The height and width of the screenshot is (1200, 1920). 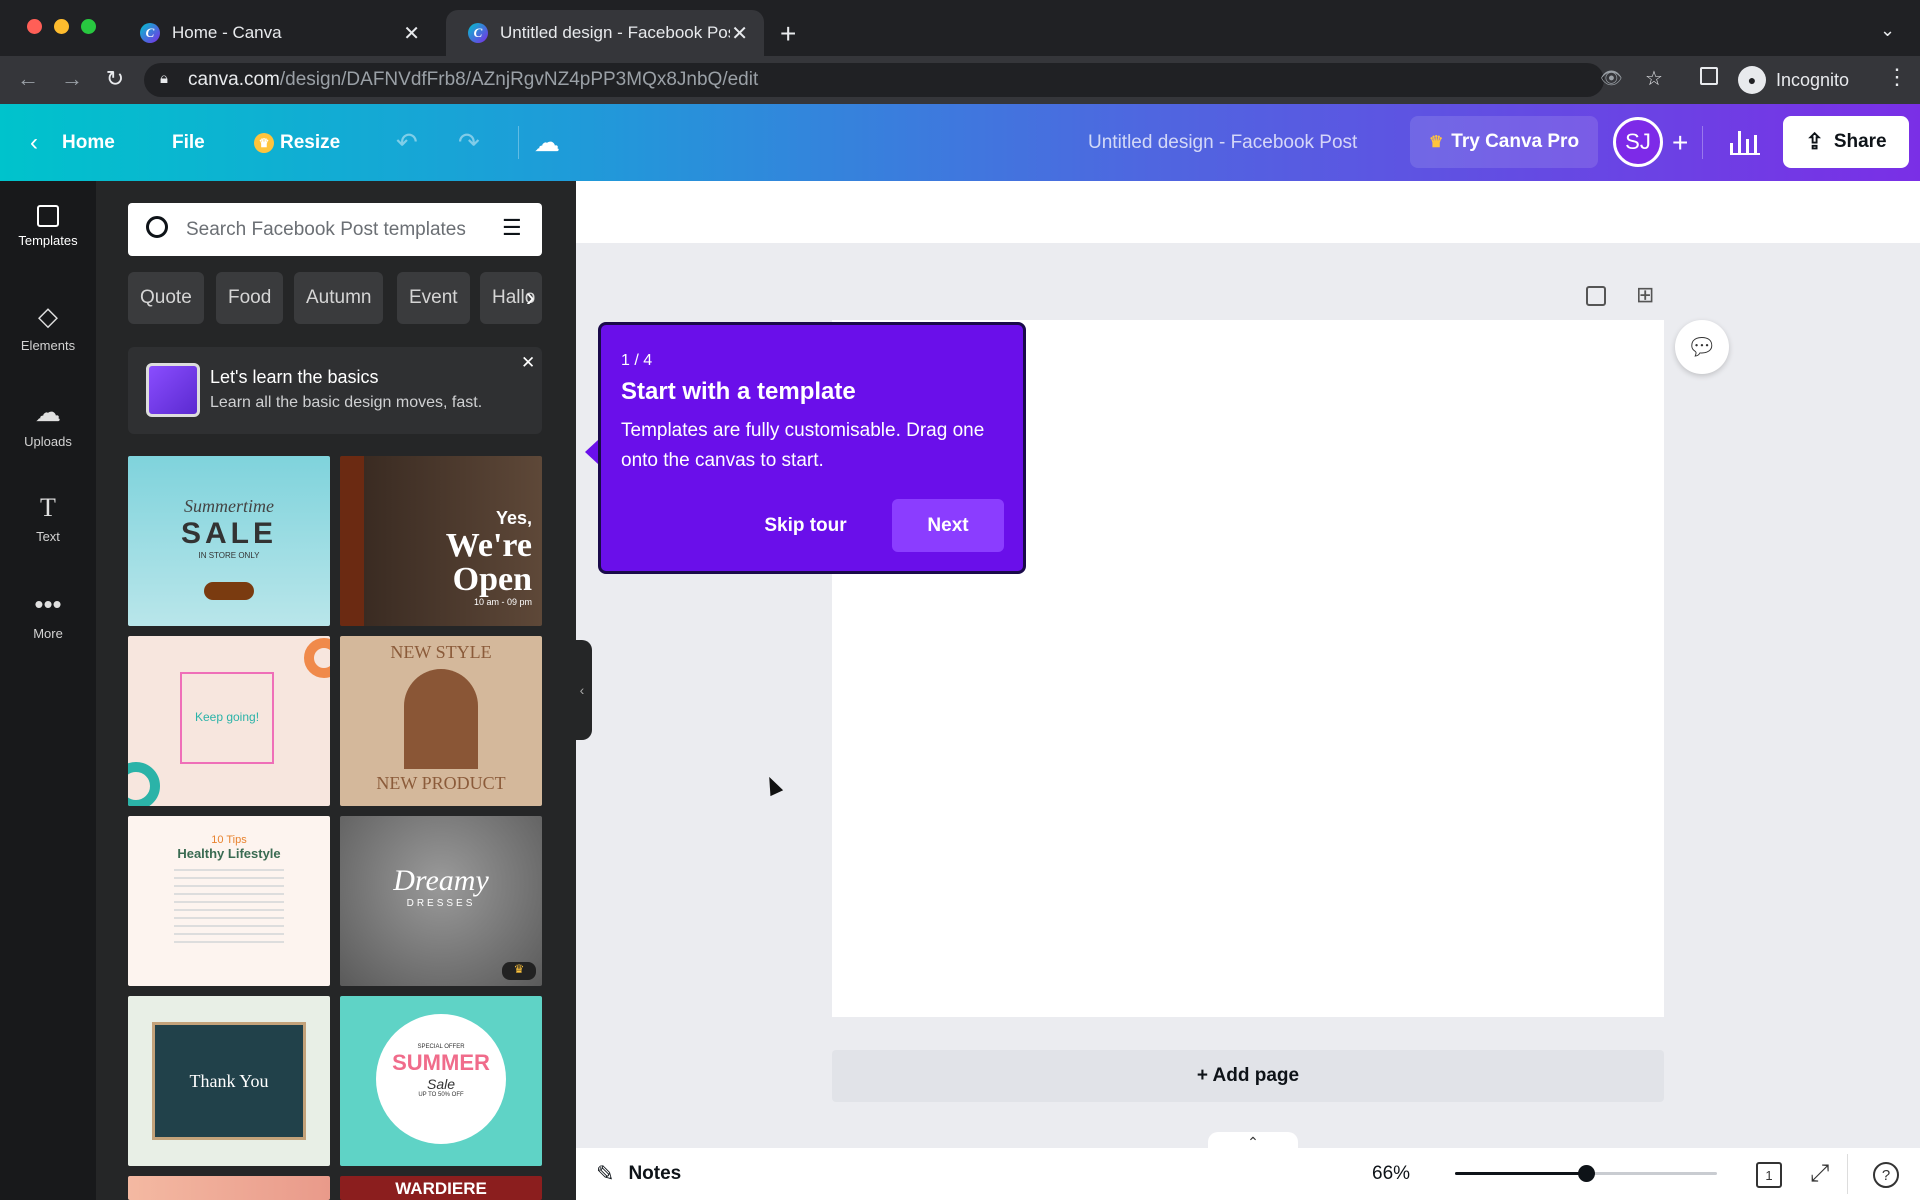 I want to click on sunglasses-image, so click(x=229, y=591).